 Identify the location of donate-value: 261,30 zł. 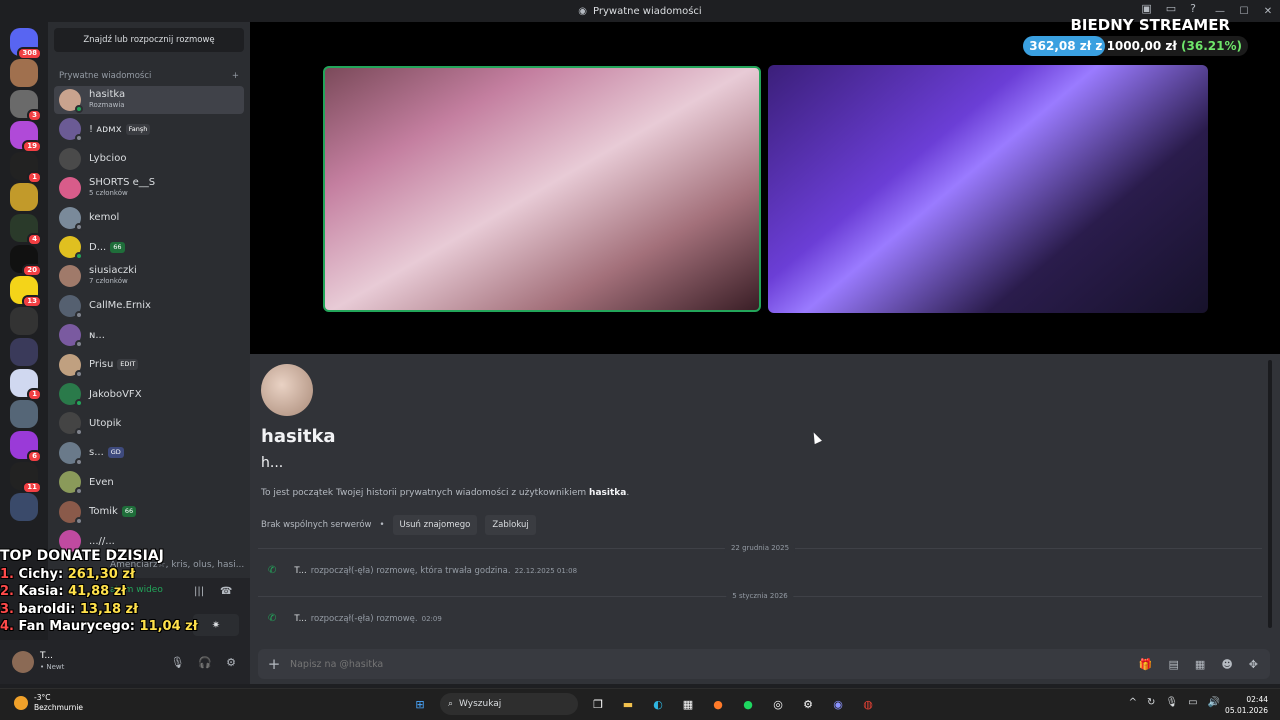
(101, 574).